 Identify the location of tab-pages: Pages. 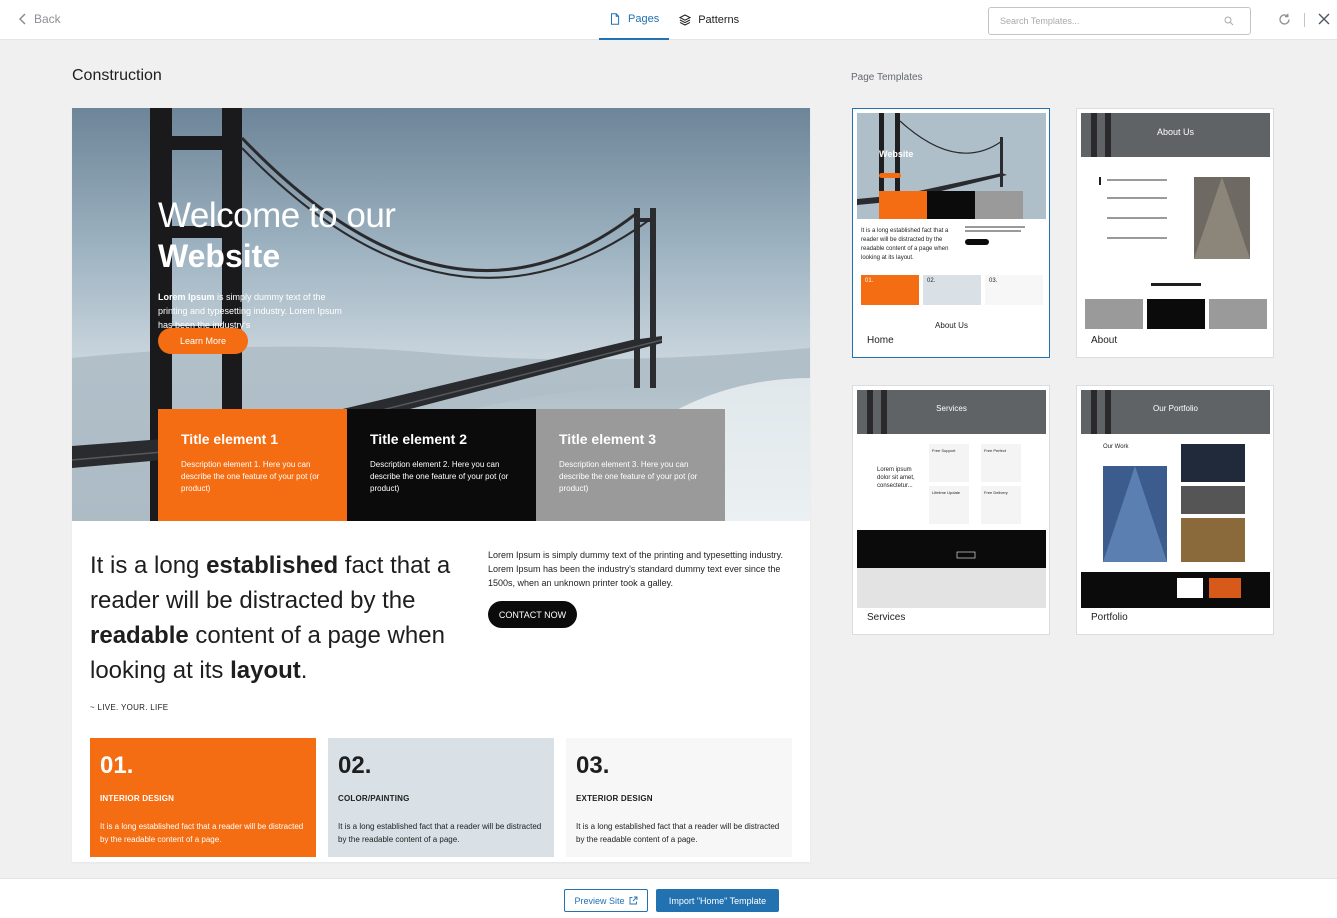
(634, 20).